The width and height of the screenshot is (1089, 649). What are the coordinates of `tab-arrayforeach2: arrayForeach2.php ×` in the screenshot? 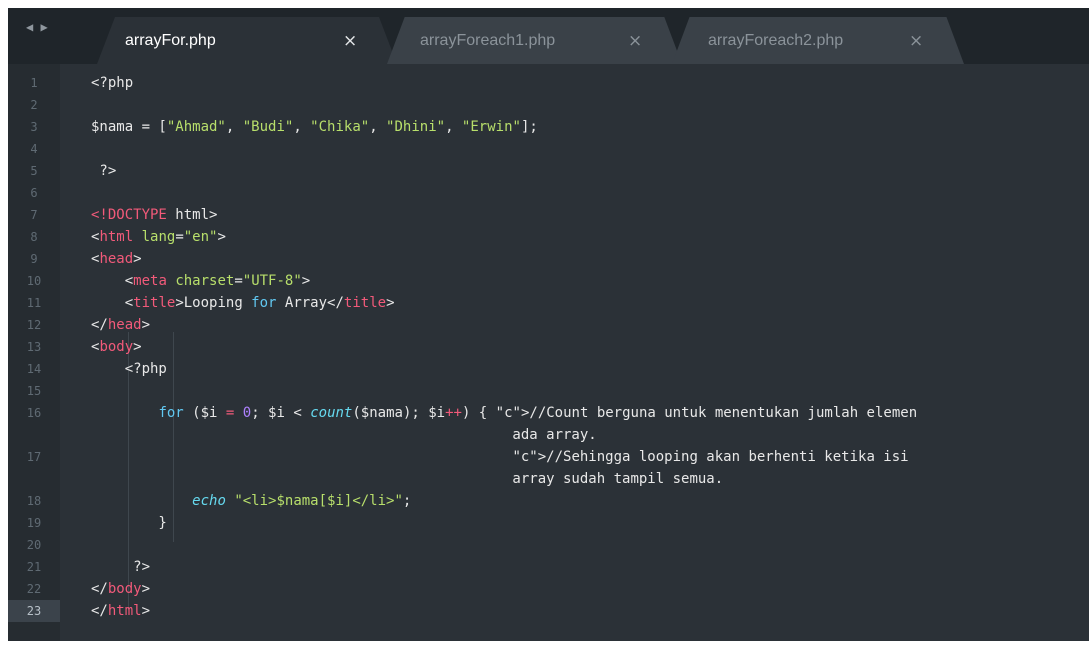 It's located at (818, 40).